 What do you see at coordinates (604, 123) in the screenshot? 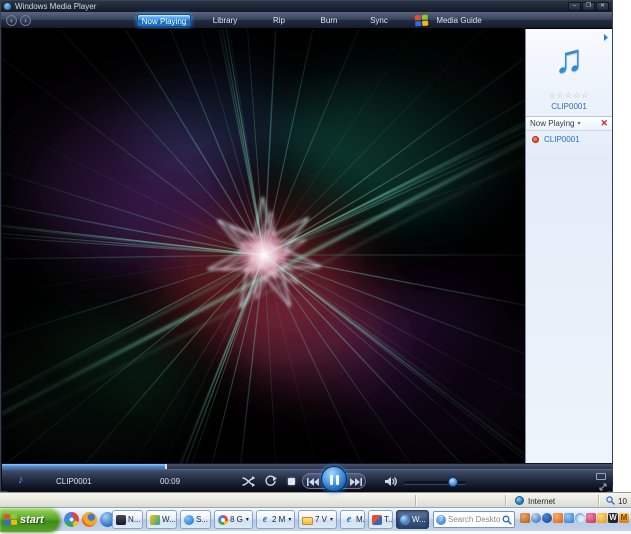
I see `close-list-icon: ✕` at bounding box center [604, 123].